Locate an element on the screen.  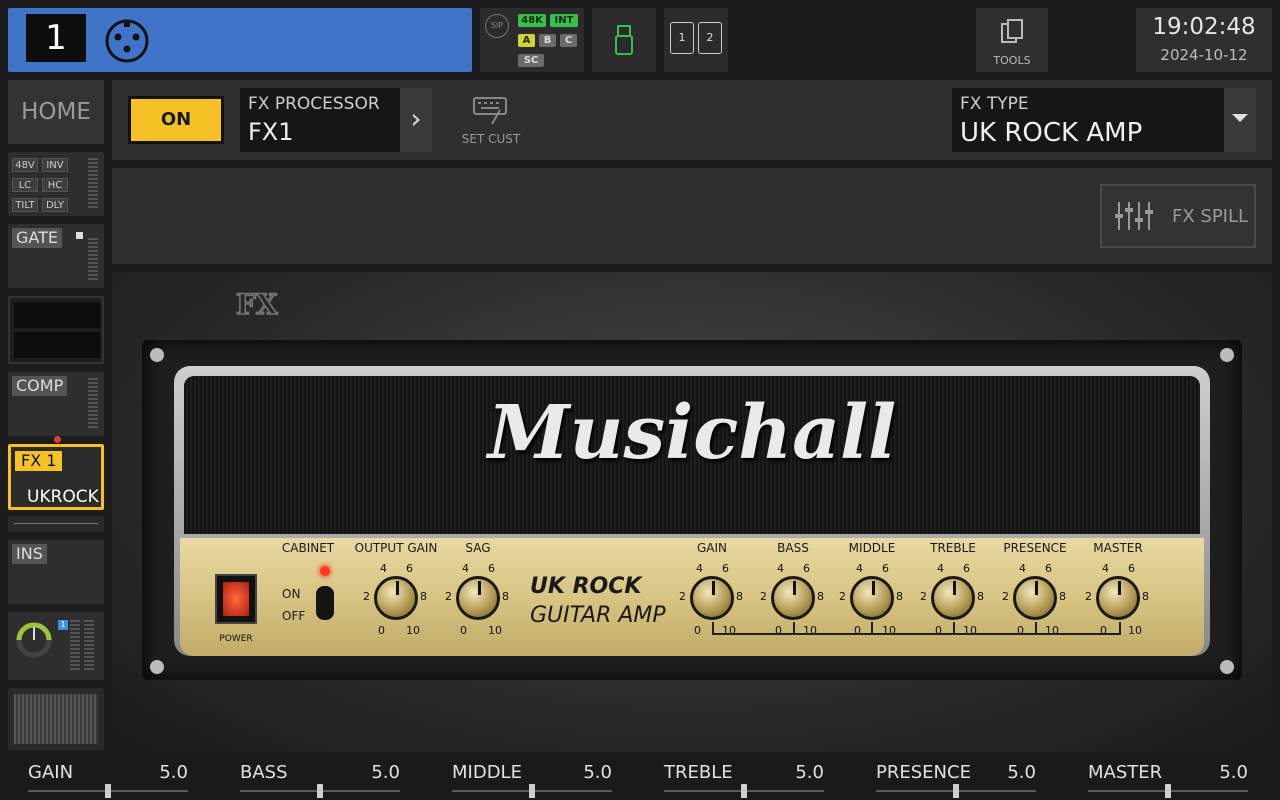
usb-icon is located at coordinates (624, 40).